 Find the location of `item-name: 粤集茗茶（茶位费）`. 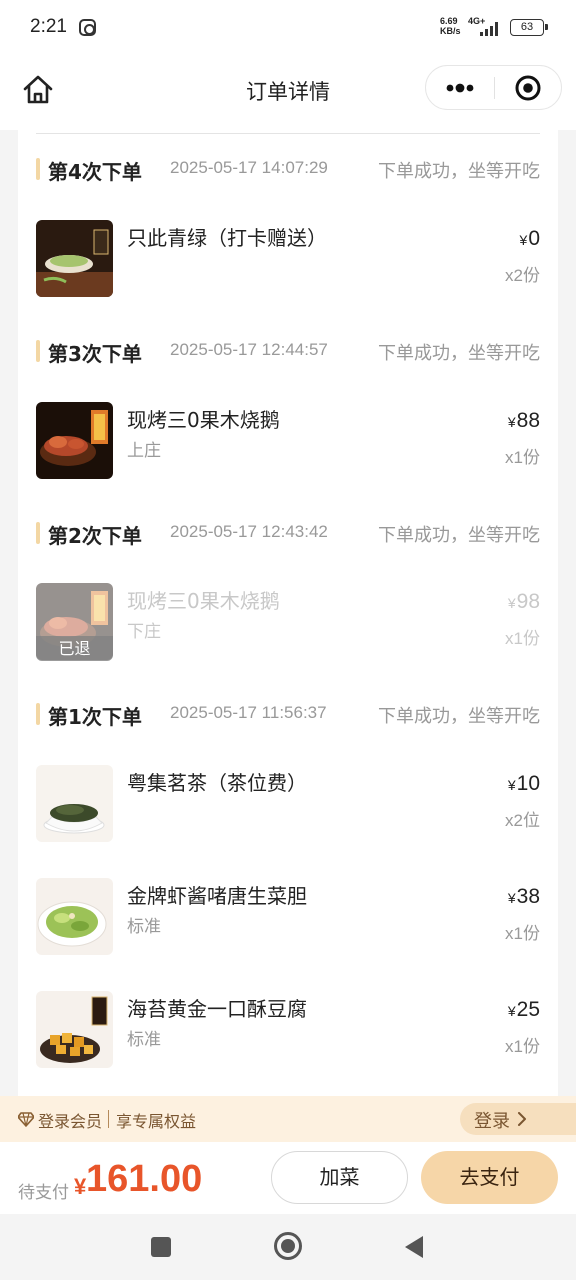

item-name: 粤集茗茶（茶位费） is located at coordinates (217, 783).